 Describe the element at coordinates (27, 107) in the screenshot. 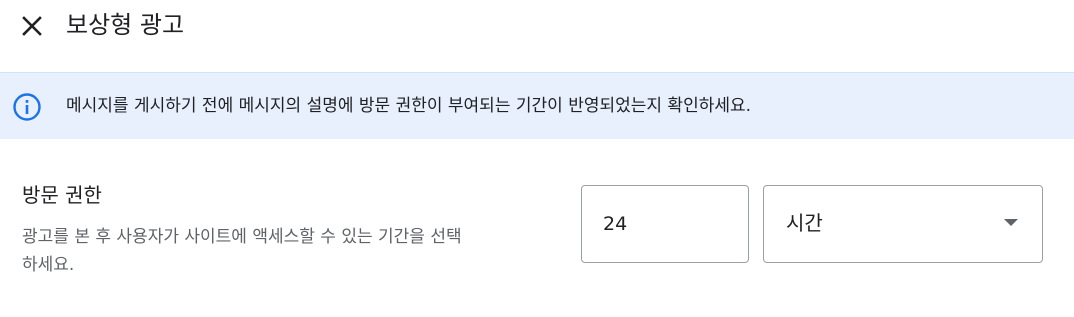

I see `info-icon` at that location.